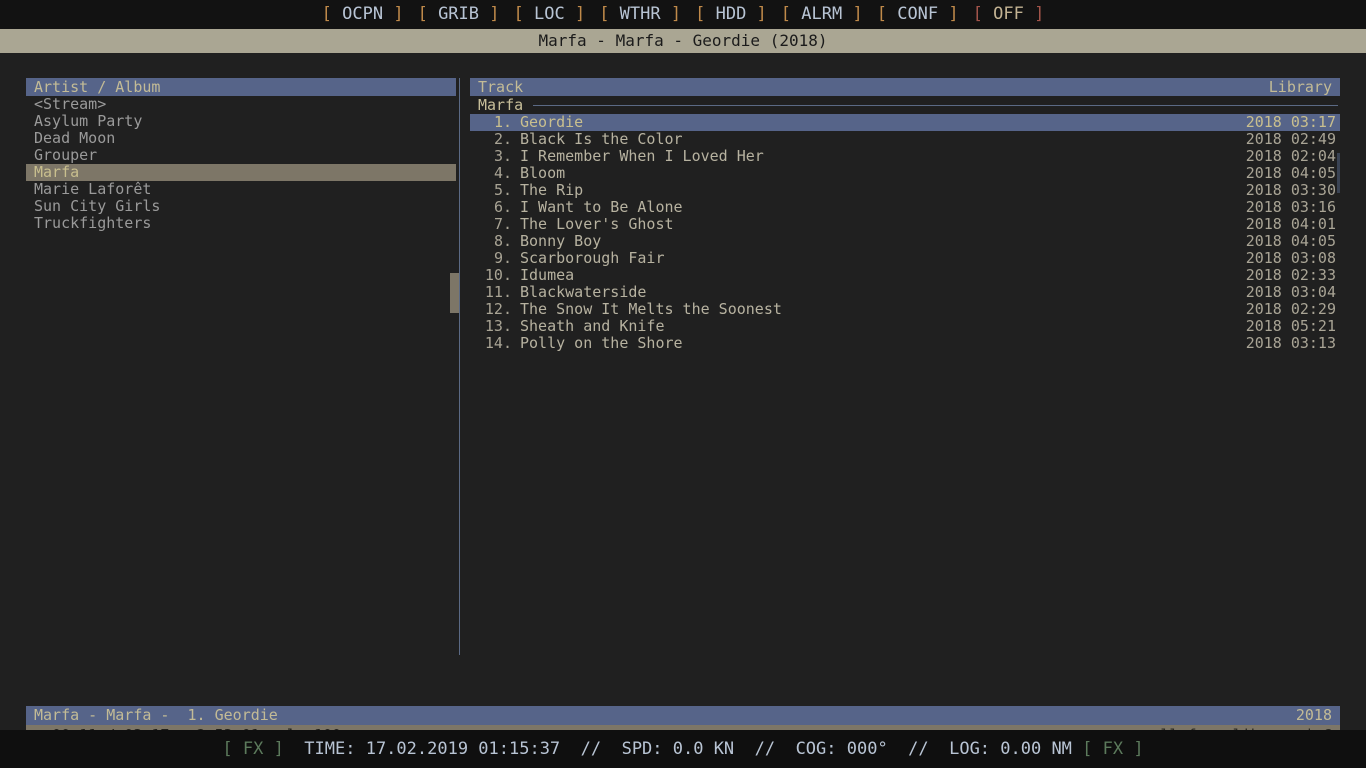 This screenshot has height=768, width=1366. Describe the element at coordinates (552, 190) in the screenshot. I see `track-title: The Rip` at that location.